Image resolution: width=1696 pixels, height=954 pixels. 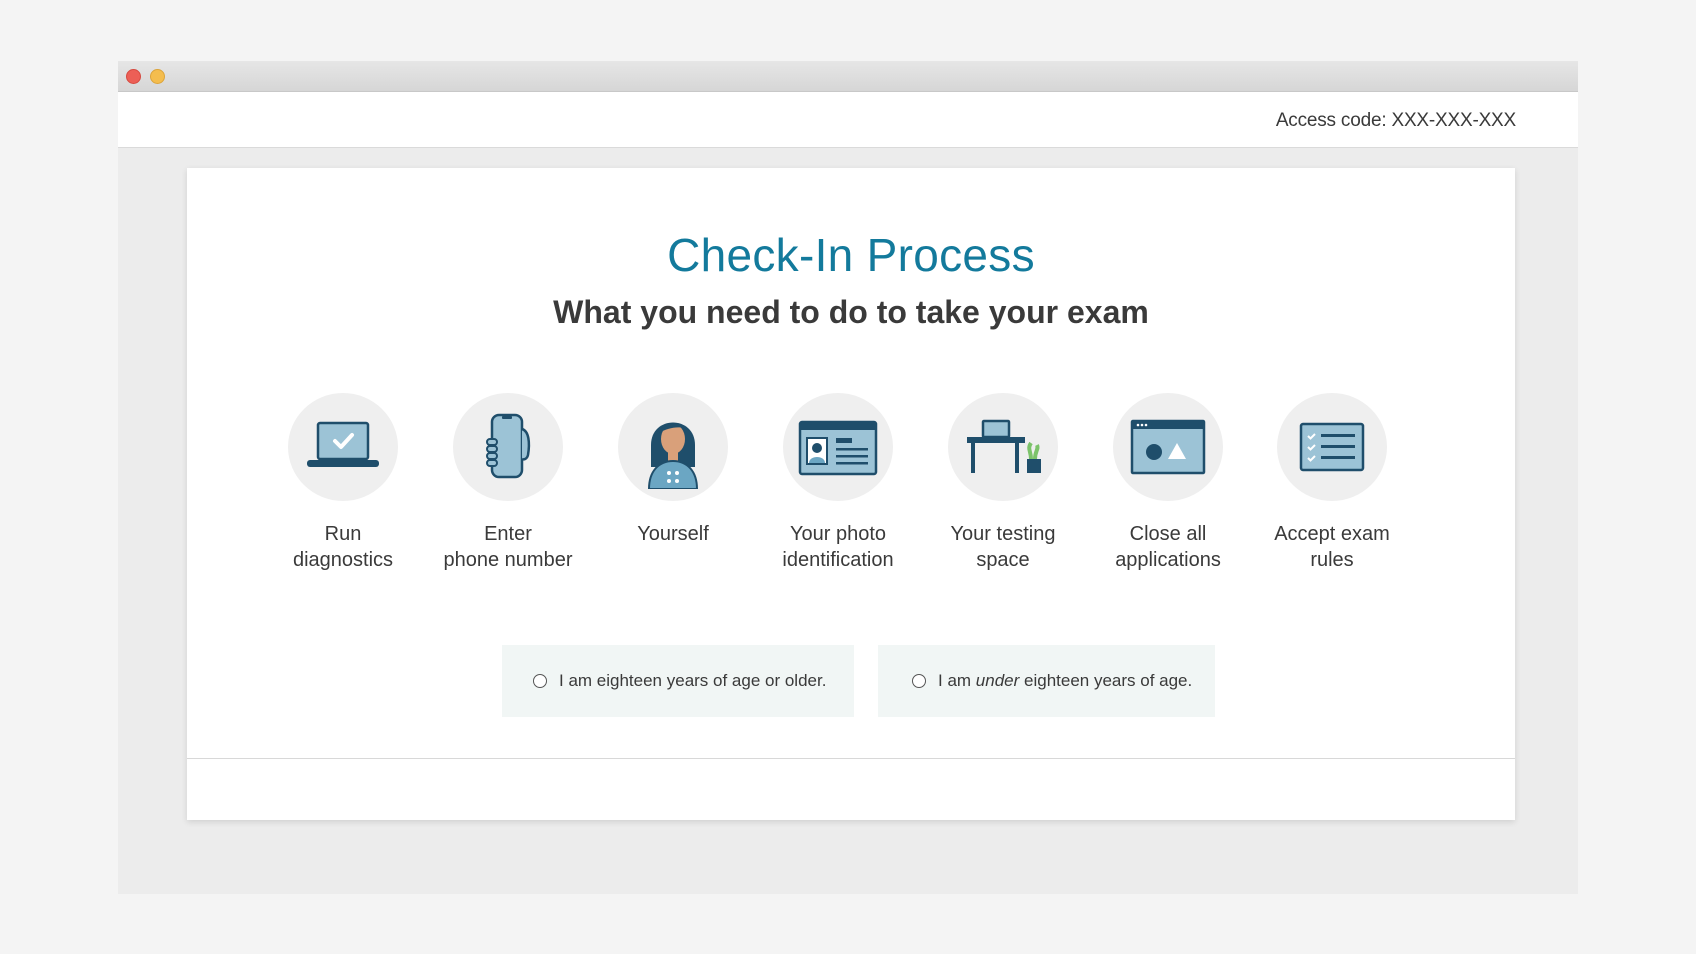 I want to click on age-option-minor: I am under eighteen years of age., so click(x=1046, y=681).